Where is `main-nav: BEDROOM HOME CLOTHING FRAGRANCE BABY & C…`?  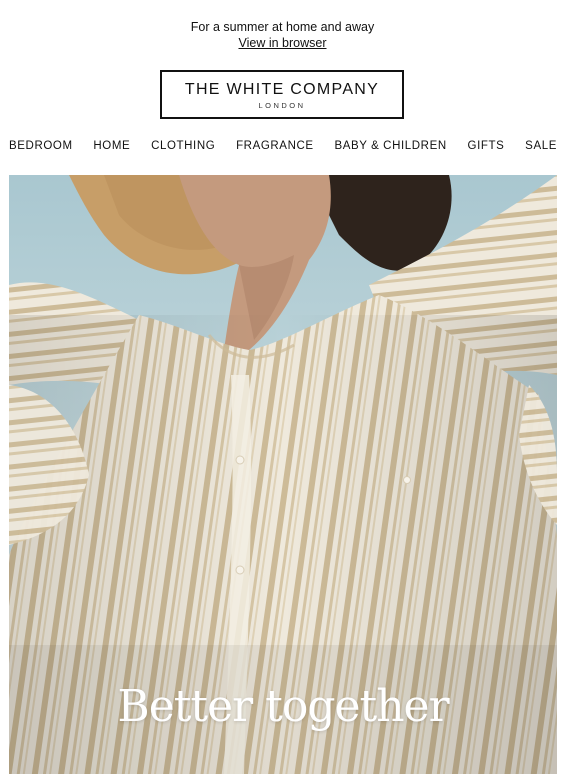 main-nav: BEDROOM HOME CLOTHING FRAGRANCE BABY & C… is located at coordinates (283, 146).